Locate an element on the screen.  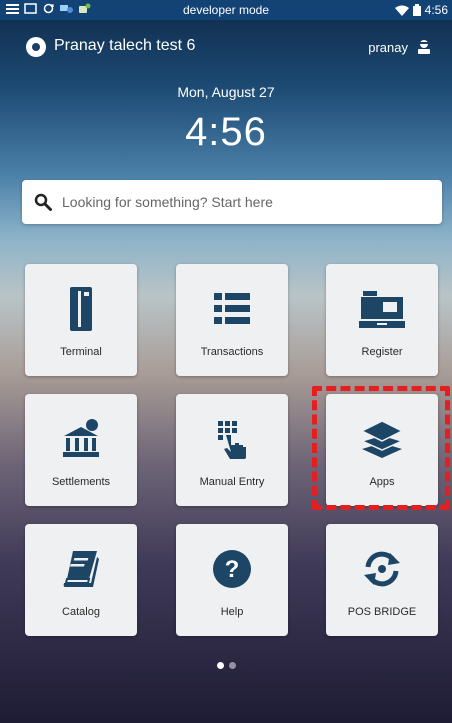
page-dot-active is located at coordinates (220, 665).